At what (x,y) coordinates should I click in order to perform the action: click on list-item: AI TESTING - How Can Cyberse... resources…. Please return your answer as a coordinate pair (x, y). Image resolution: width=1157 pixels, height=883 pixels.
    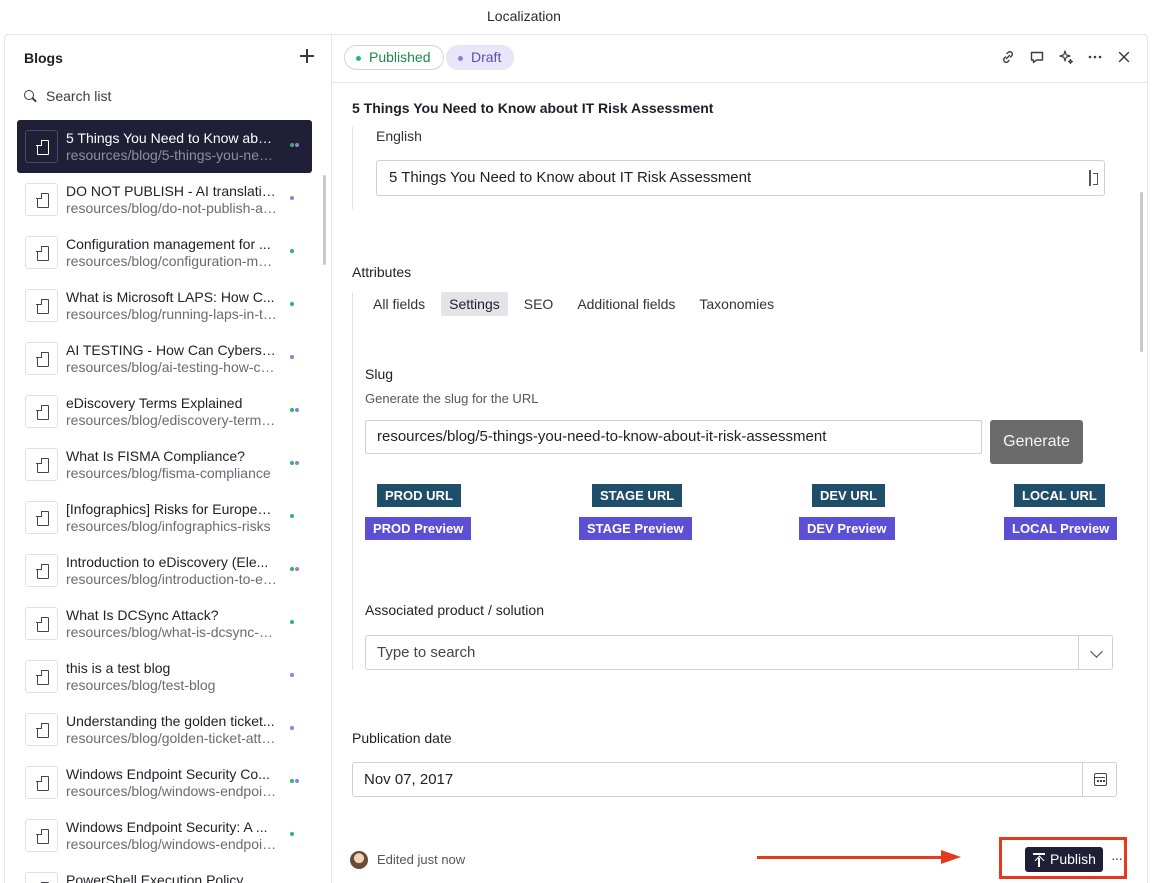
    Looking at the image, I should click on (164, 358).